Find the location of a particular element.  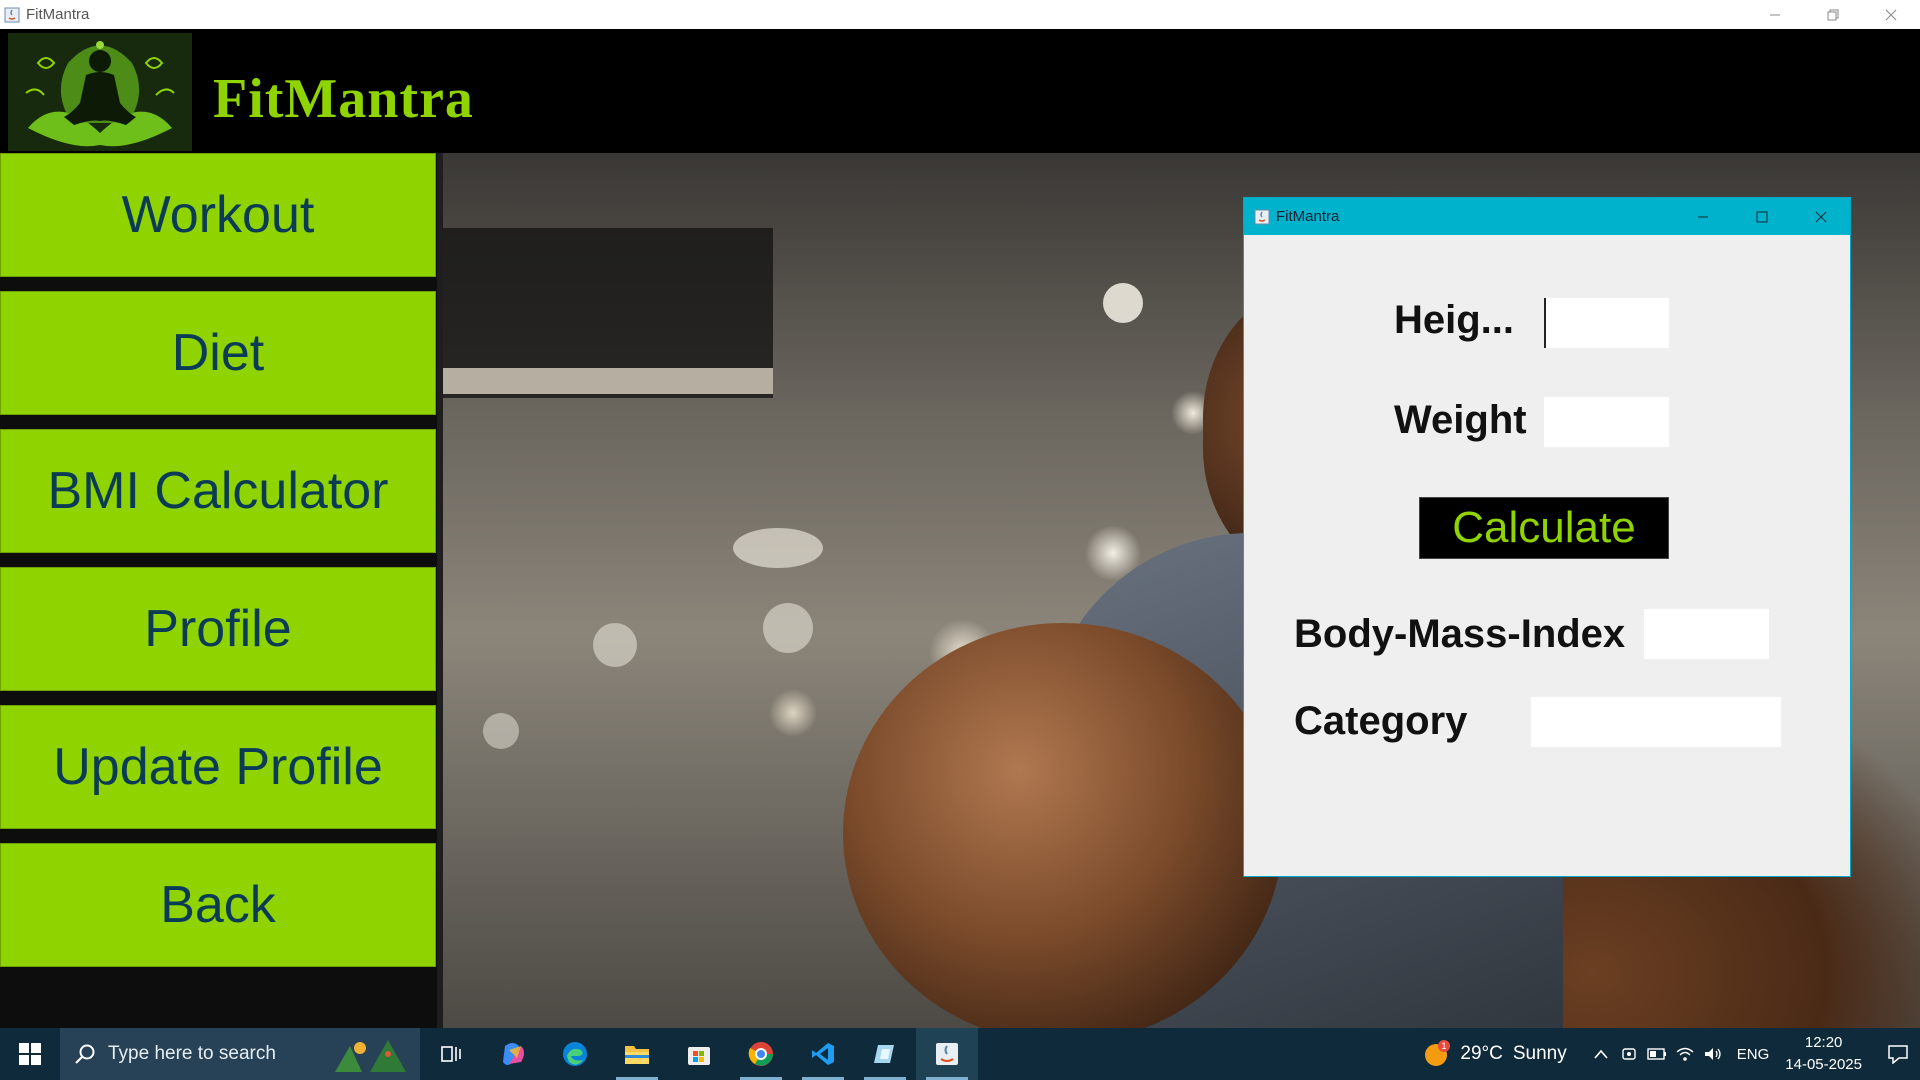

sun-icon: 1 is located at coordinates (1438, 1053).